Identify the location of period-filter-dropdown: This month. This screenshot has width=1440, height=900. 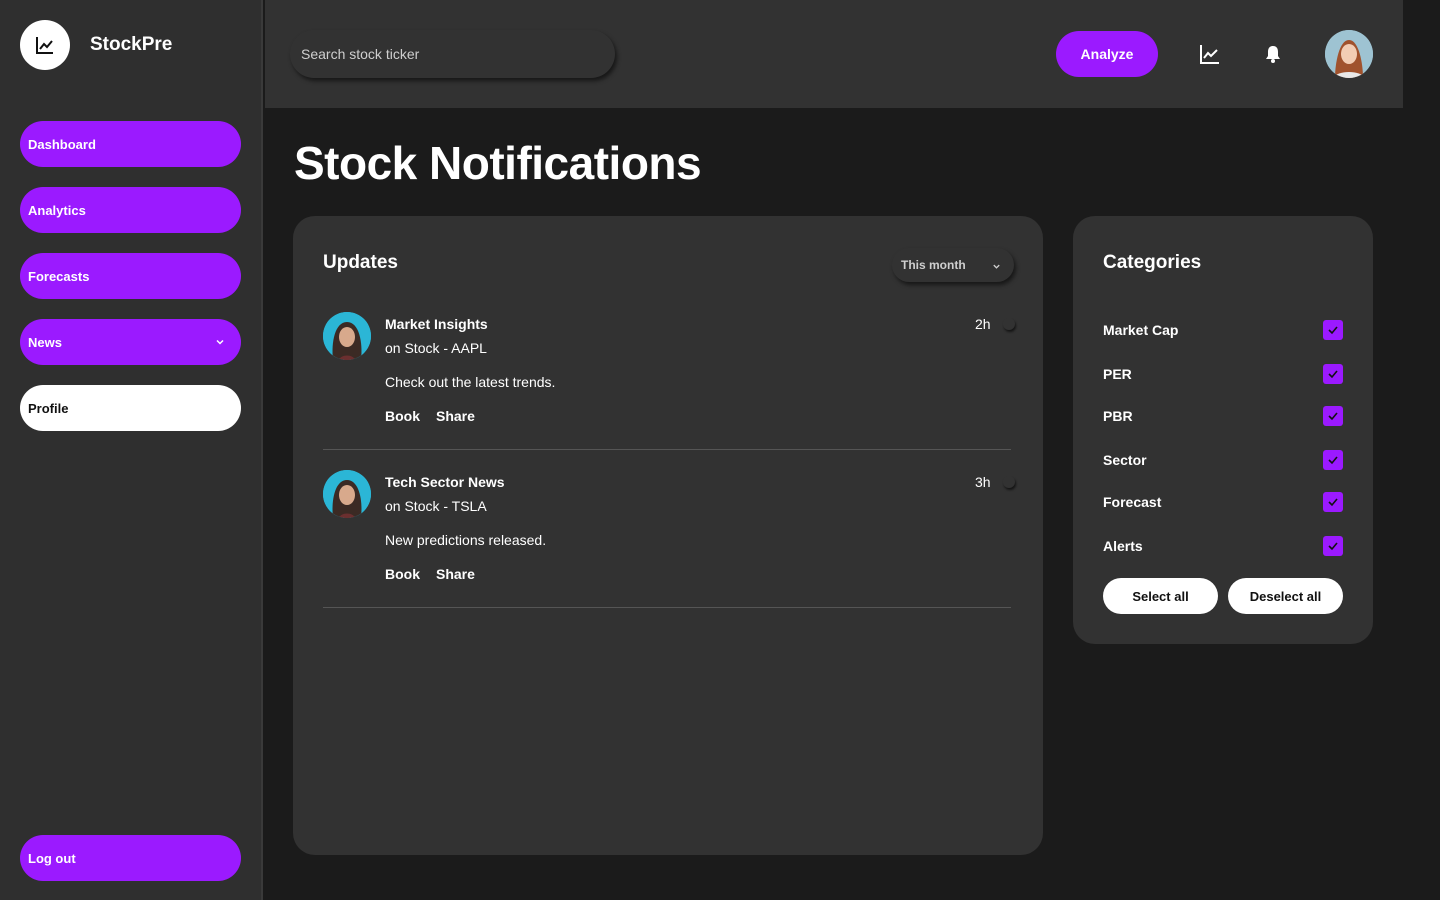
(953, 265).